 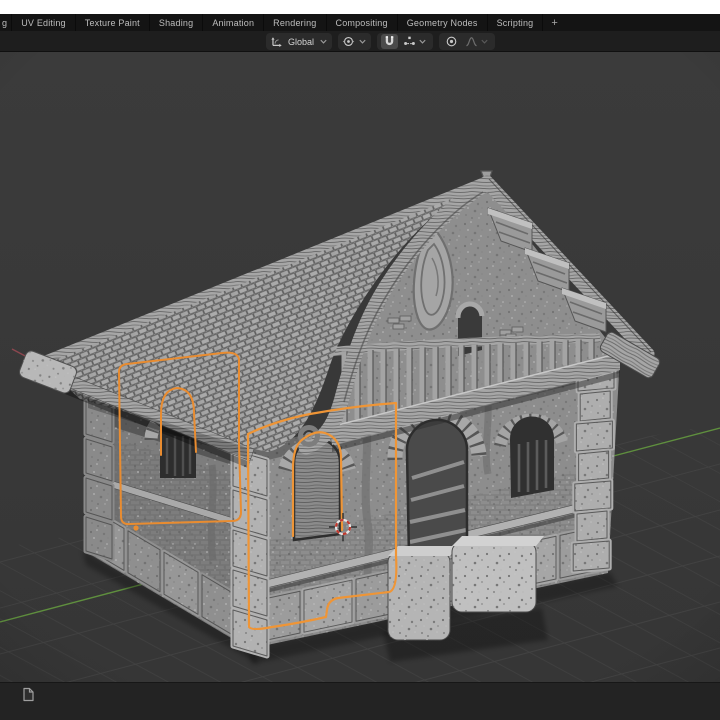 I want to click on workspace-tab-geometry-nodes: Geometry Nodes, so click(x=443, y=22).